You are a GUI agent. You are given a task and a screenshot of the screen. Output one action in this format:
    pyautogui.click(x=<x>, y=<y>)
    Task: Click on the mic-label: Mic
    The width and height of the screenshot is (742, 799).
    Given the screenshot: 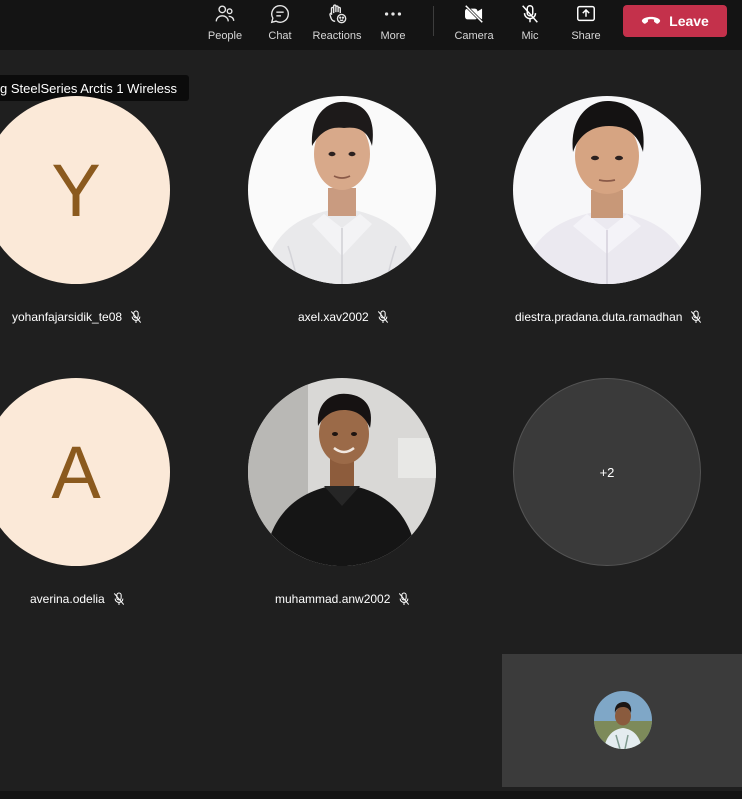 What is the action you would take?
    pyautogui.click(x=530, y=36)
    